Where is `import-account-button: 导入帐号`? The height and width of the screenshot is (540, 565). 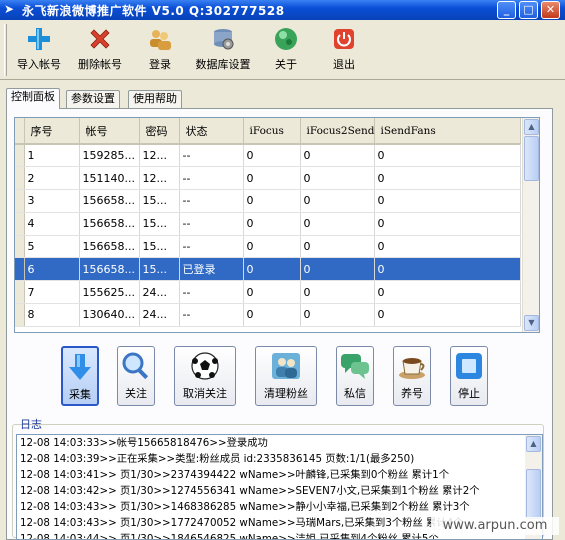 import-account-button: 导入帐号 is located at coordinates (39, 50).